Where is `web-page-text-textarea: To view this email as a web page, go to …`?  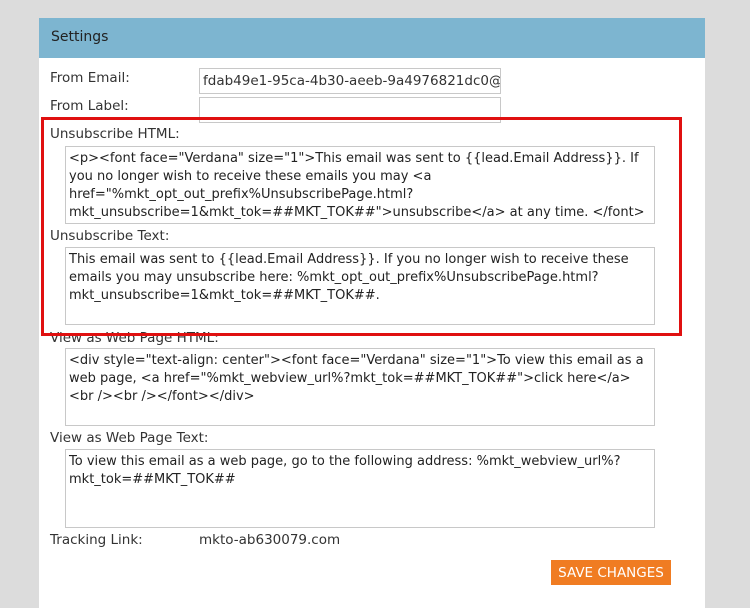 web-page-text-textarea: To view this email as a web page, go to … is located at coordinates (360, 488).